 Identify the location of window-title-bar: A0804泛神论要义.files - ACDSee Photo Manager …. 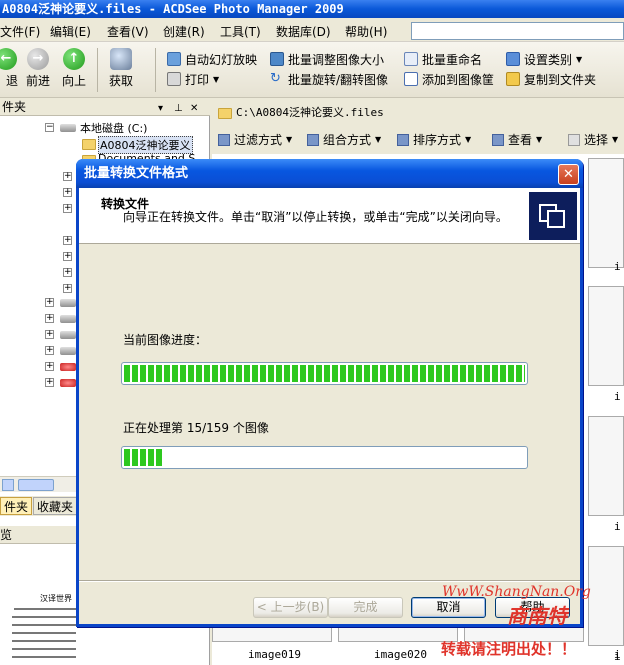
(312, 9).